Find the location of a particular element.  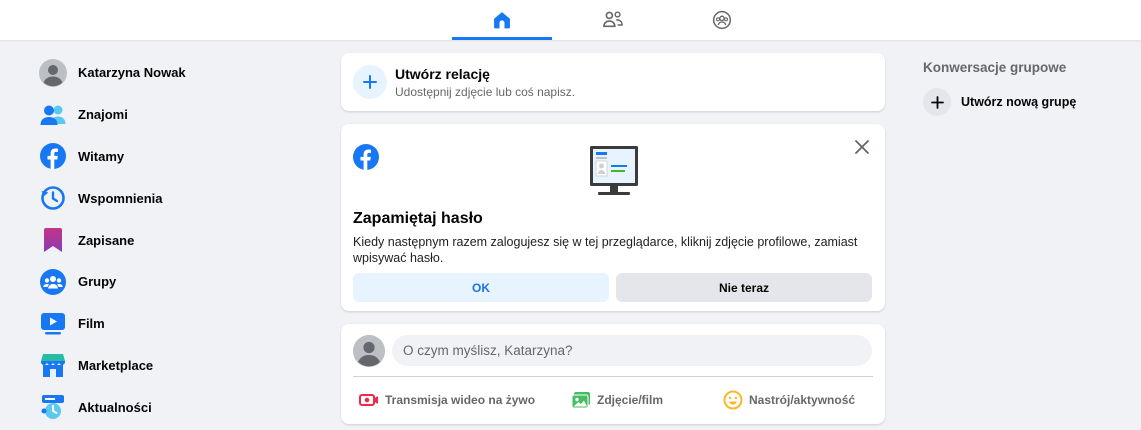

sidebar-item-label: Znajomi is located at coordinates (103, 115).